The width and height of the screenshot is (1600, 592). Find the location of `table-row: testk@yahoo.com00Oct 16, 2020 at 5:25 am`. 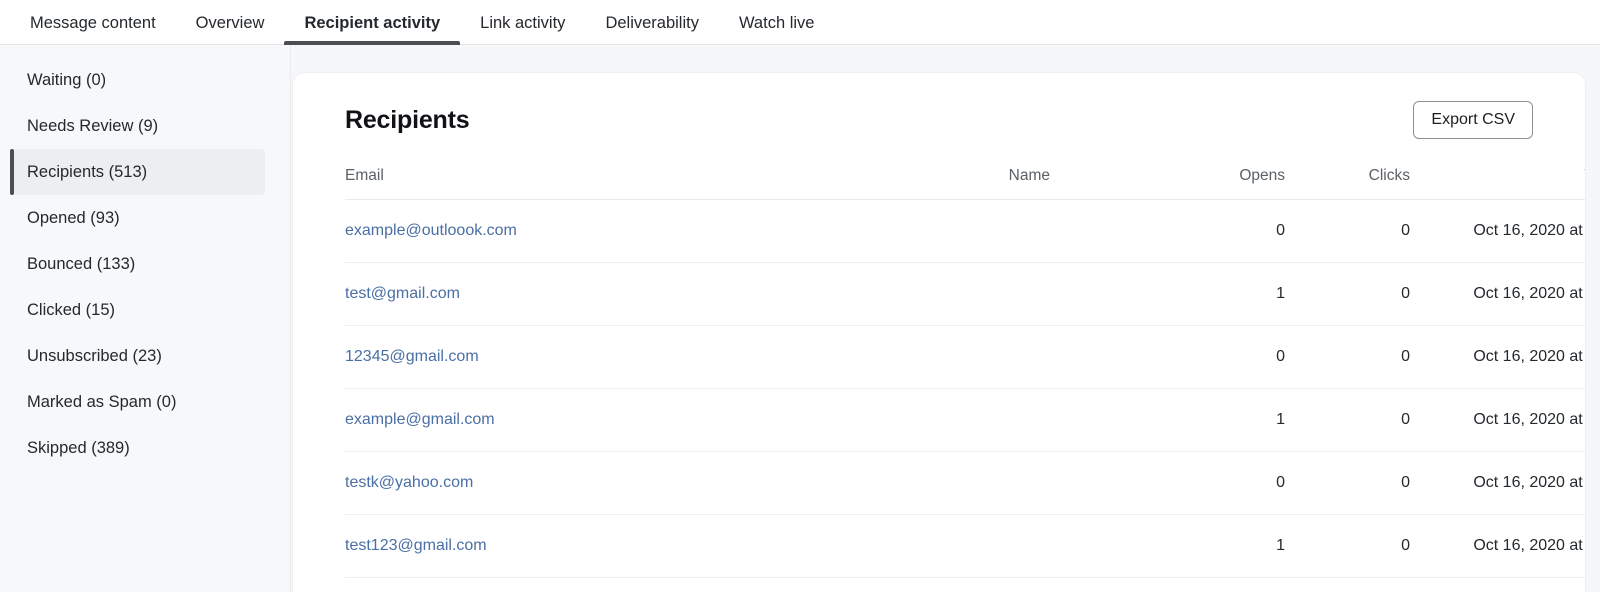

table-row: testk@yahoo.com00Oct 16, 2020 at 5:25 am is located at coordinates (965, 483).